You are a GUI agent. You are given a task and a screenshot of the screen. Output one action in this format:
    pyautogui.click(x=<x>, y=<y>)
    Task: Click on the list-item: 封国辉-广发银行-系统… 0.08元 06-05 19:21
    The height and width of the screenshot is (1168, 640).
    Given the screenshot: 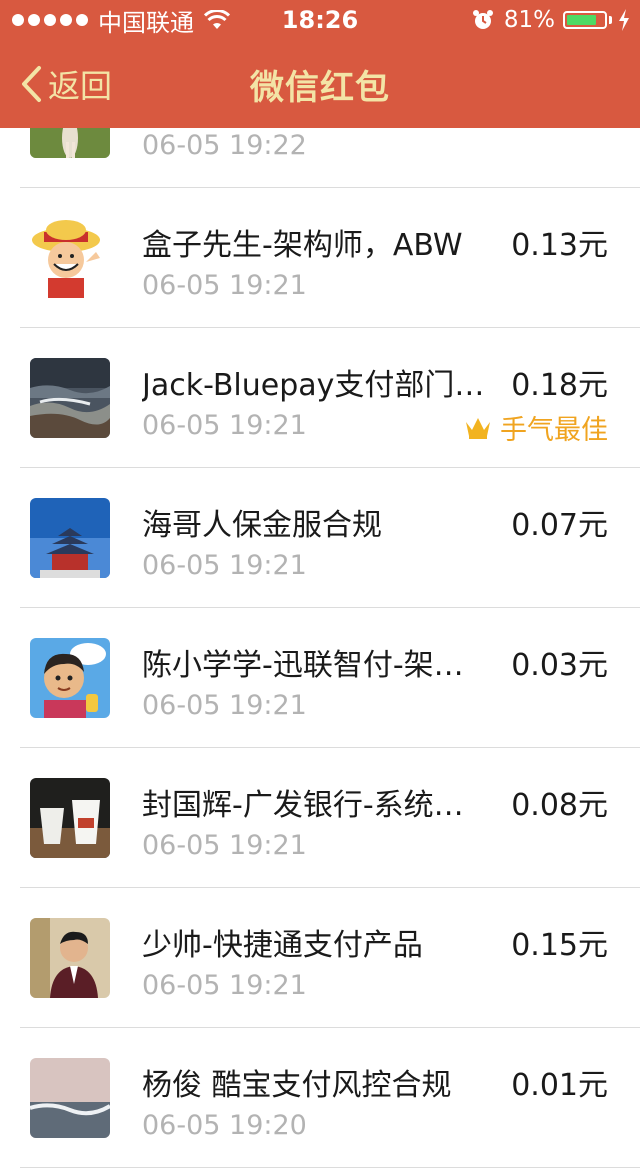 What is the action you would take?
    pyautogui.click(x=320, y=818)
    